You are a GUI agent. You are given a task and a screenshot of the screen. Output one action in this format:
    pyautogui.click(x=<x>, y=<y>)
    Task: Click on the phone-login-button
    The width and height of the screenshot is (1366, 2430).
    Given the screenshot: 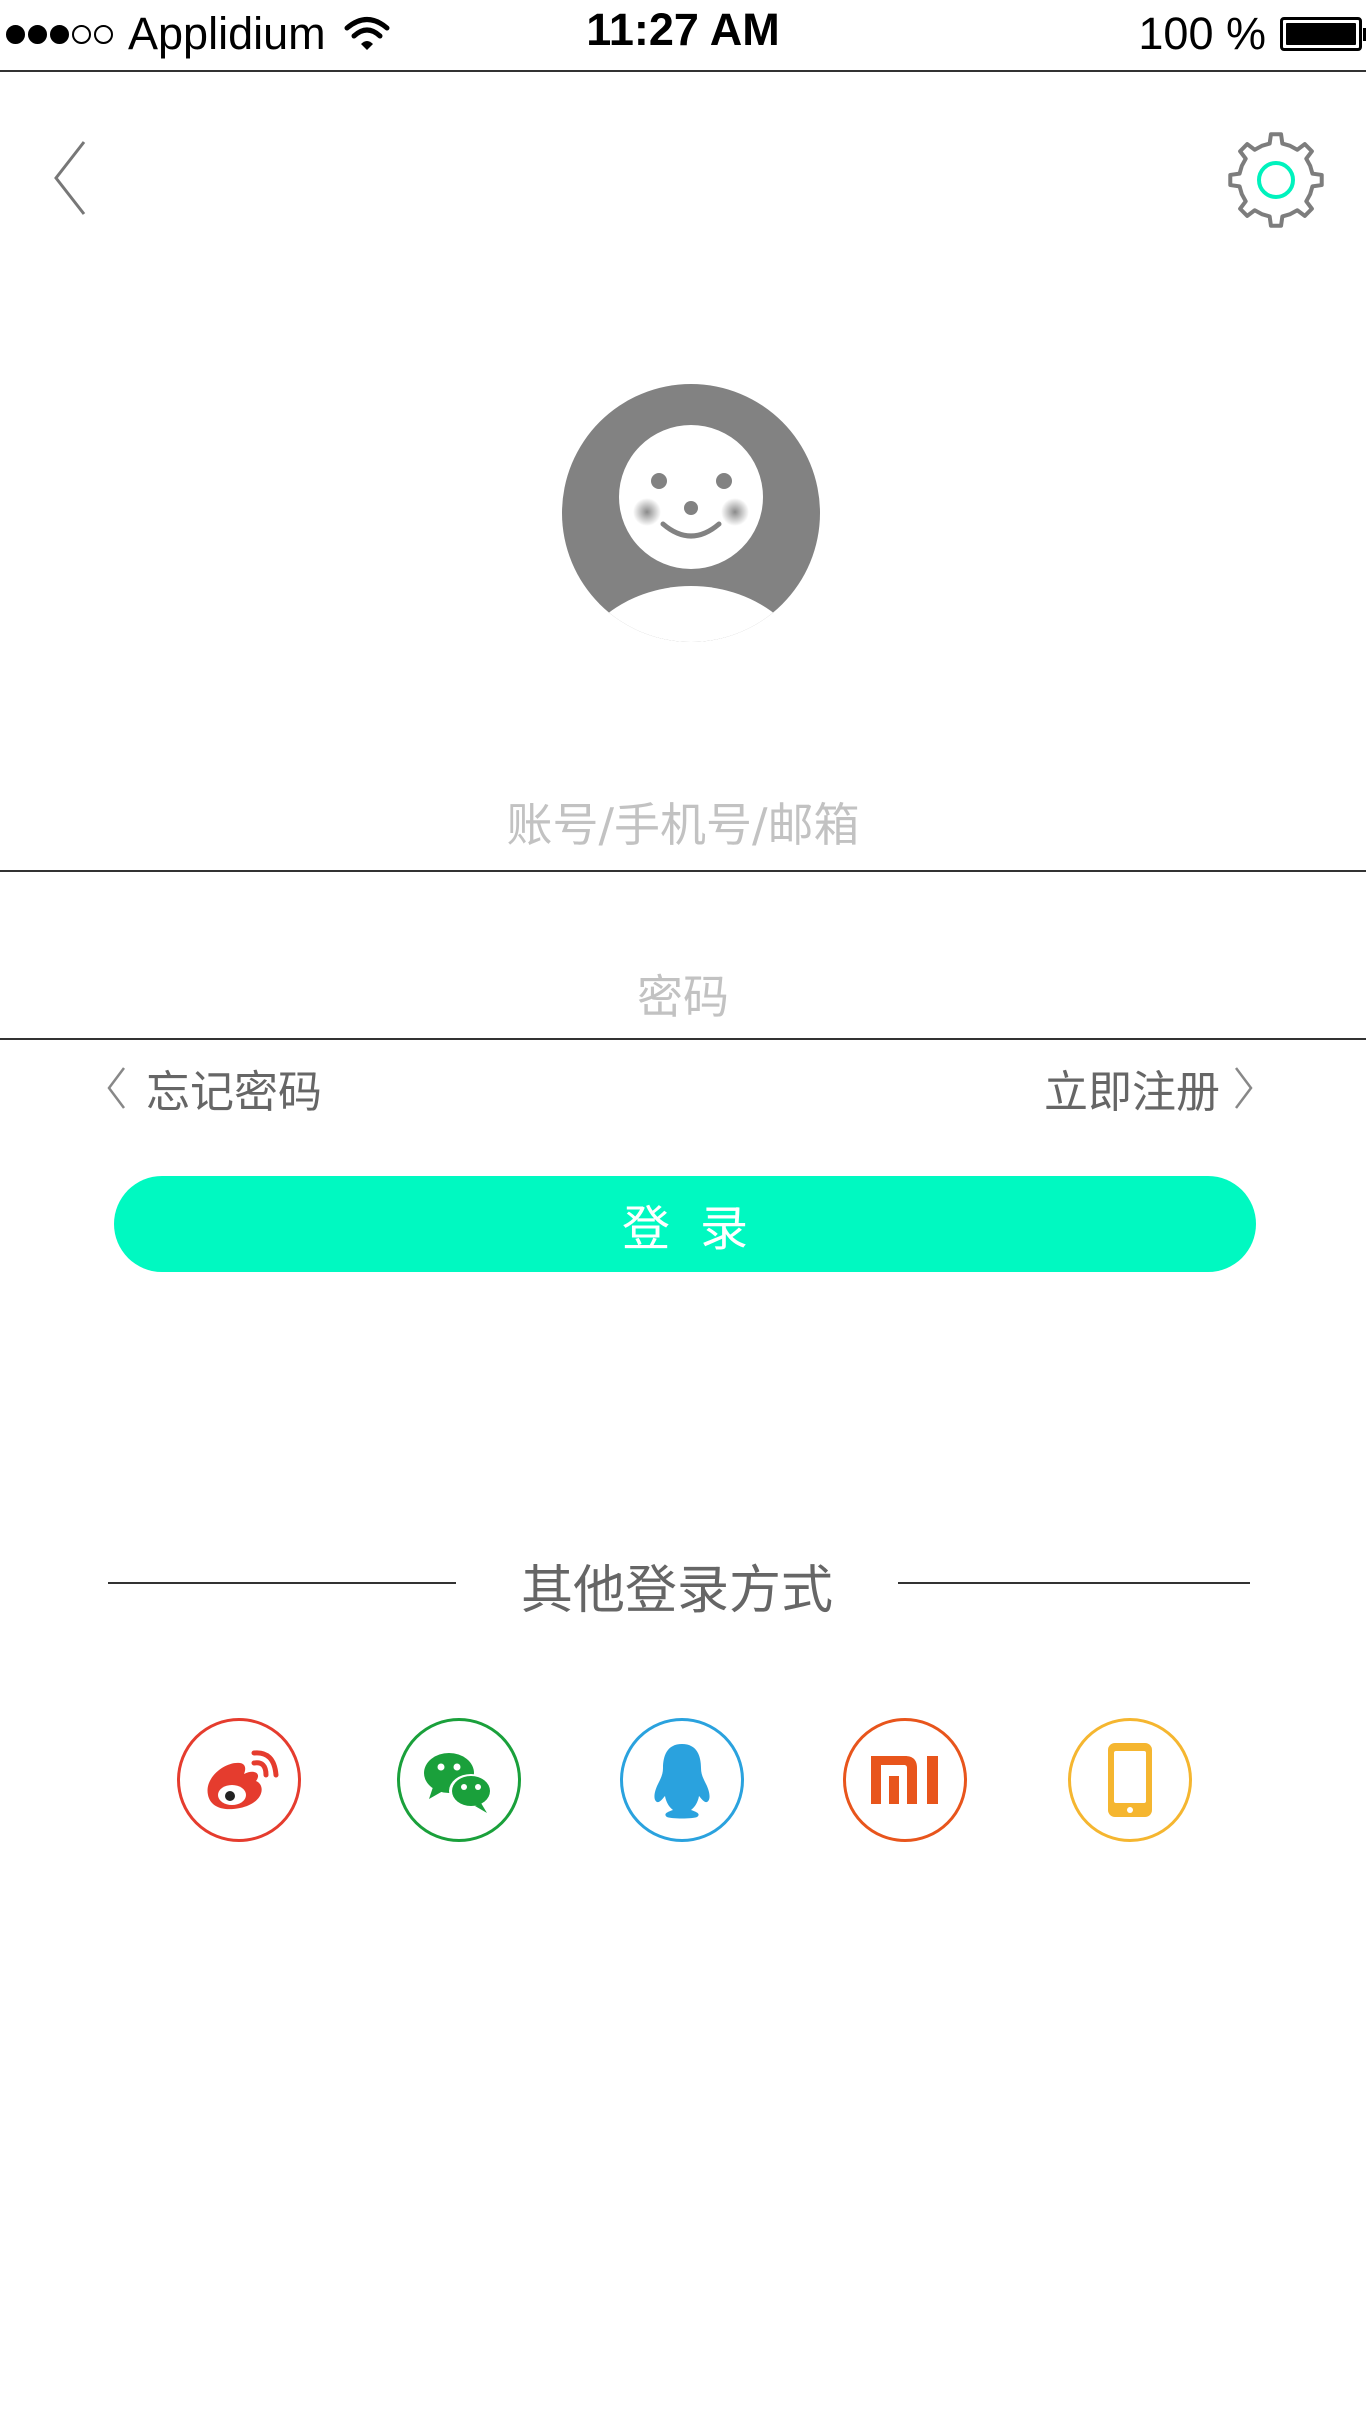 What is the action you would take?
    pyautogui.click(x=1130, y=1780)
    